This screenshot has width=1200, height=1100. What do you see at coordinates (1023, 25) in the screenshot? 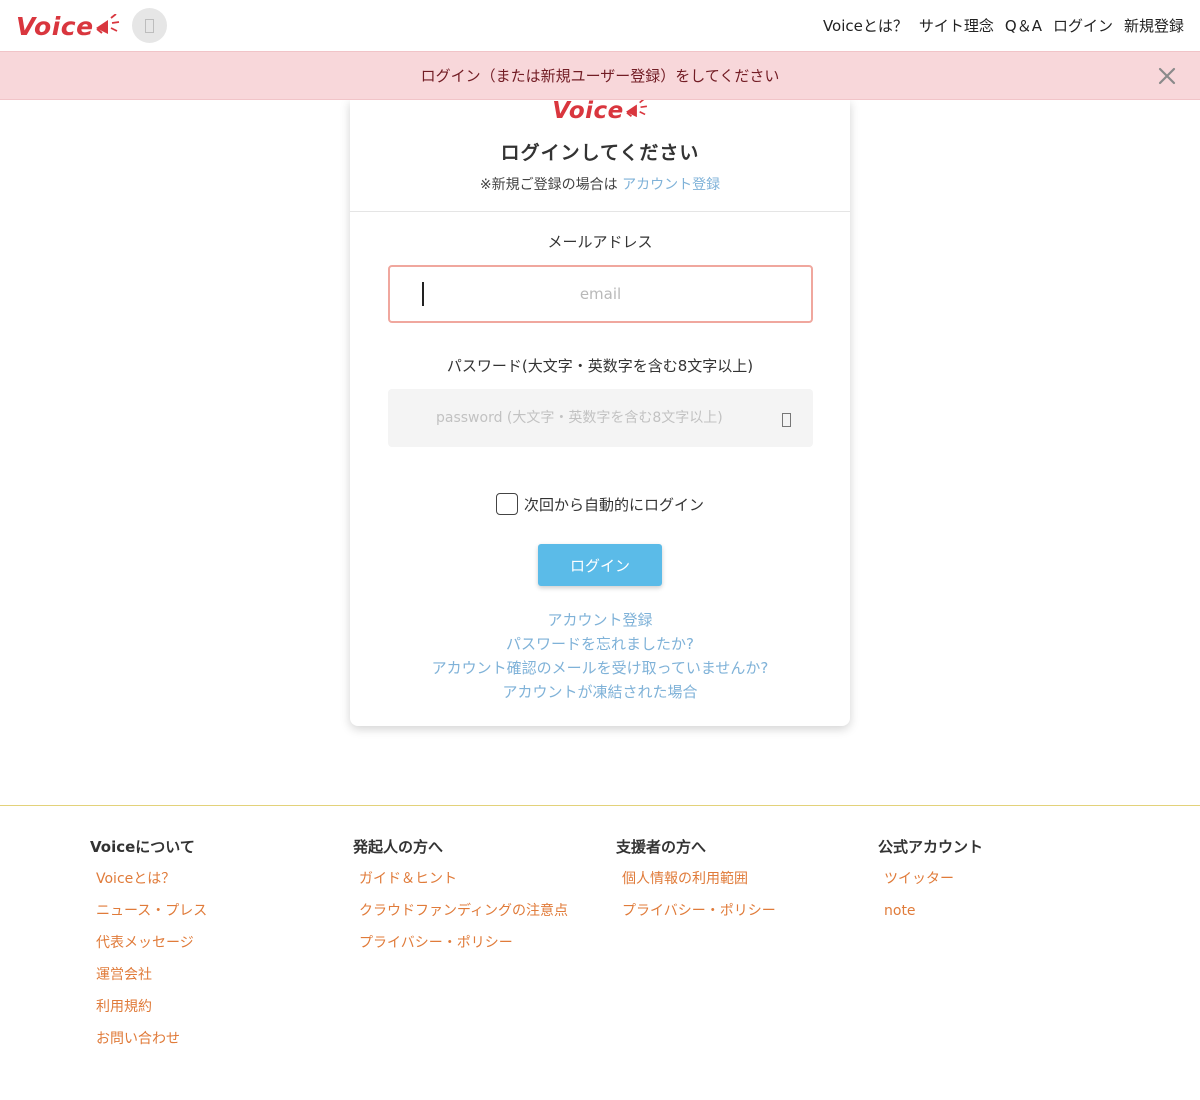
I see `nav-qa: Q＆A` at bounding box center [1023, 25].